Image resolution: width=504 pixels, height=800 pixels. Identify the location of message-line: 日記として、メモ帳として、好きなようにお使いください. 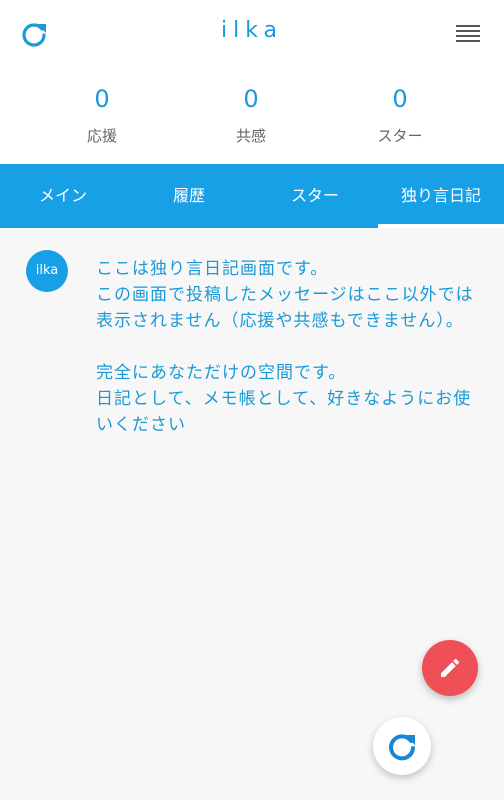
(284, 412).